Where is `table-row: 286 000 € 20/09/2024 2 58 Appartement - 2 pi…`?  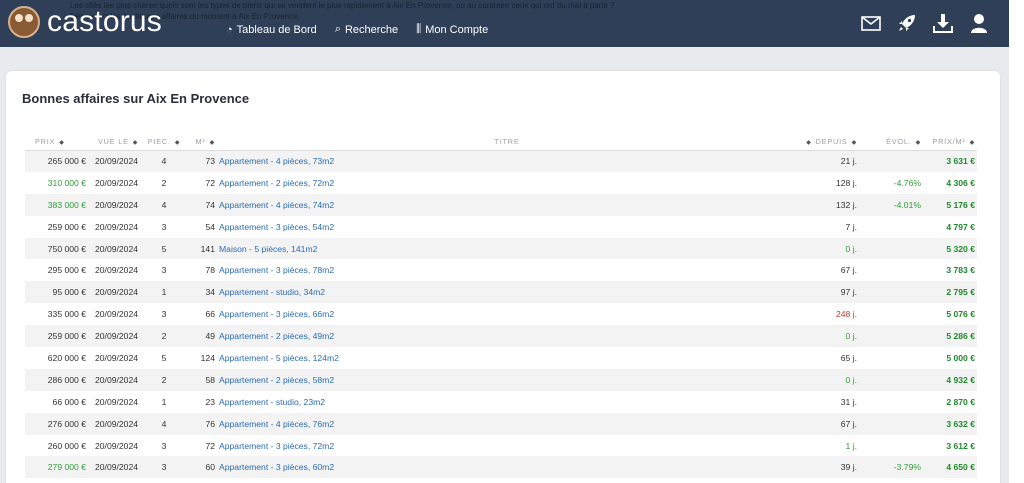
table-row: 286 000 € 20/09/2024 2 58 Appartement - 2 pi… is located at coordinates (501, 379).